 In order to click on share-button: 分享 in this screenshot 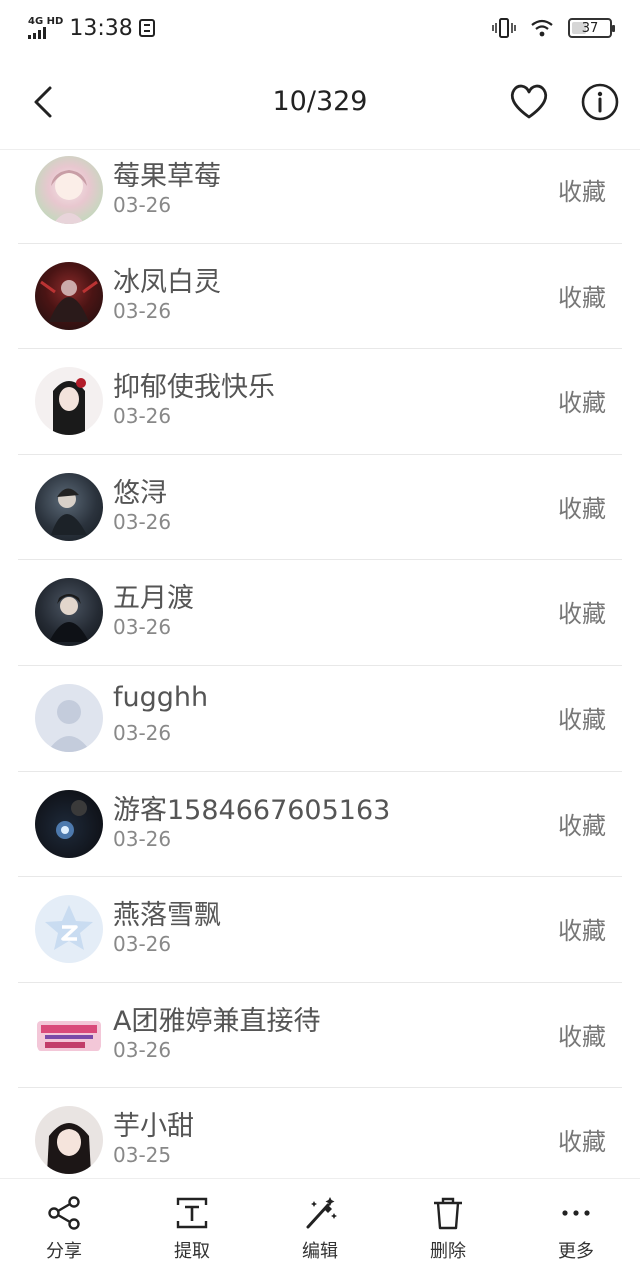, I will do `click(64, 1227)`.